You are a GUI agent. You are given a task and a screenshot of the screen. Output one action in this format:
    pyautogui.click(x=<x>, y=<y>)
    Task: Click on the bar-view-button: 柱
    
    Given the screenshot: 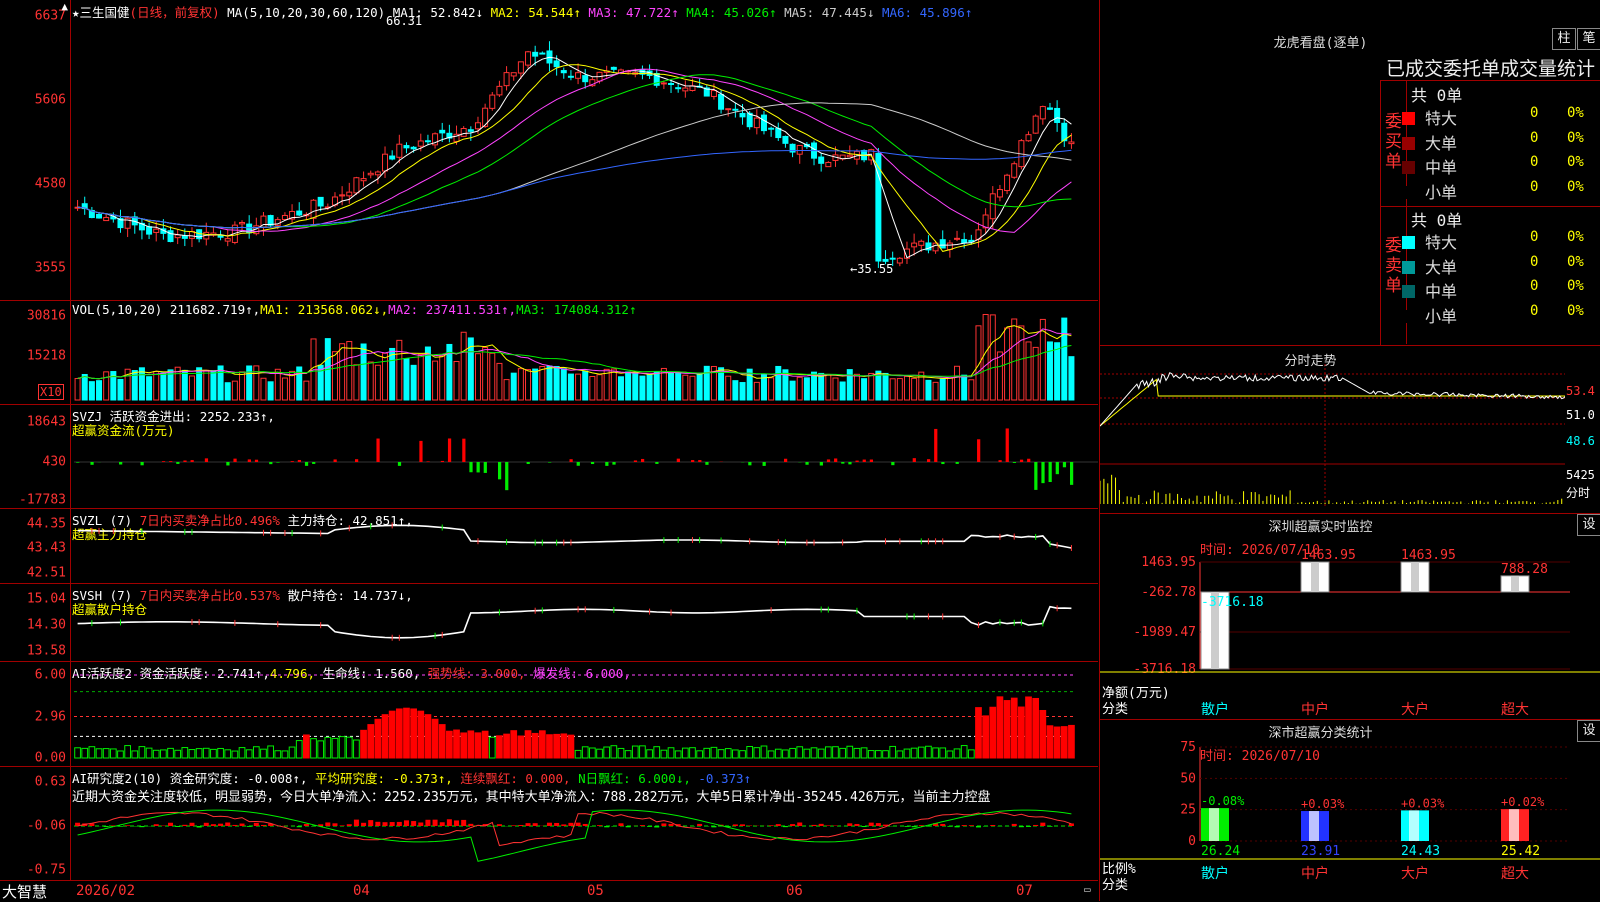 What is the action you would take?
    pyautogui.click(x=1564, y=39)
    